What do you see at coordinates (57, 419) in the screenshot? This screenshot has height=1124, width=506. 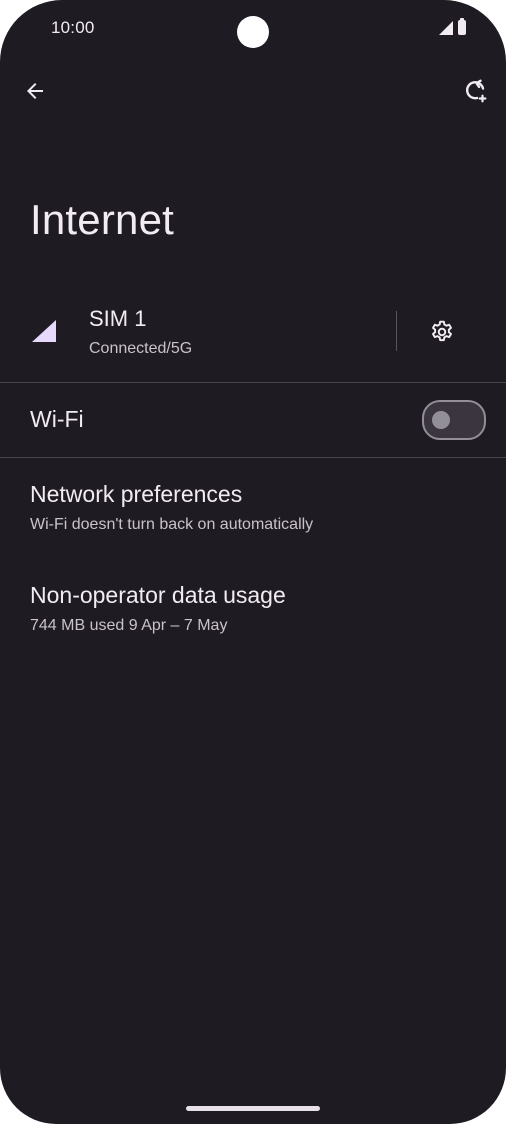 I see `wifi-label: Wi-Fi` at bounding box center [57, 419].